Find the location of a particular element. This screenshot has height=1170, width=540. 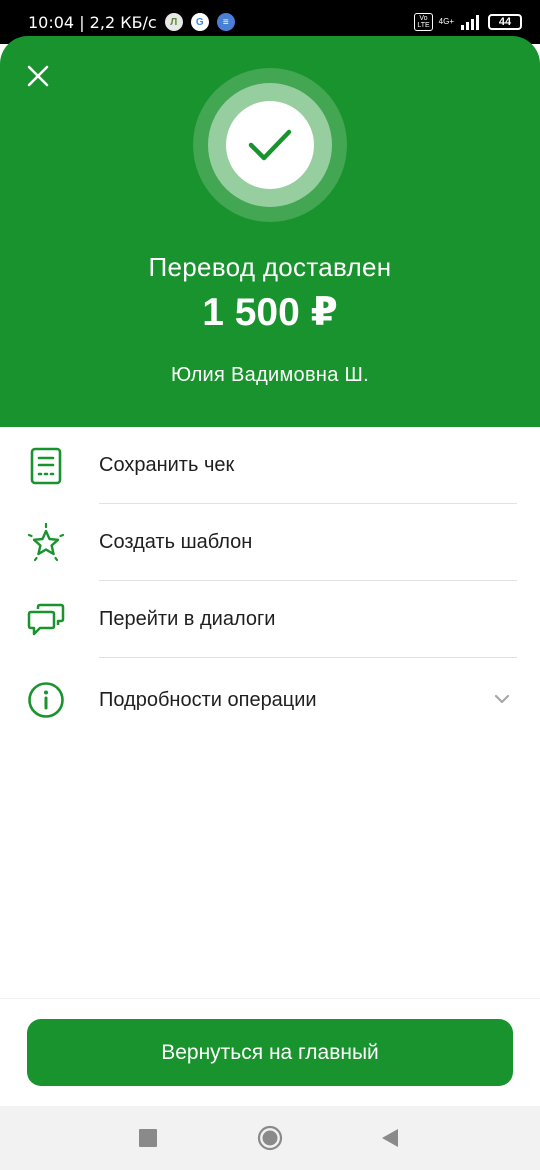

google-icon: G is located at coordinates (199, 22).